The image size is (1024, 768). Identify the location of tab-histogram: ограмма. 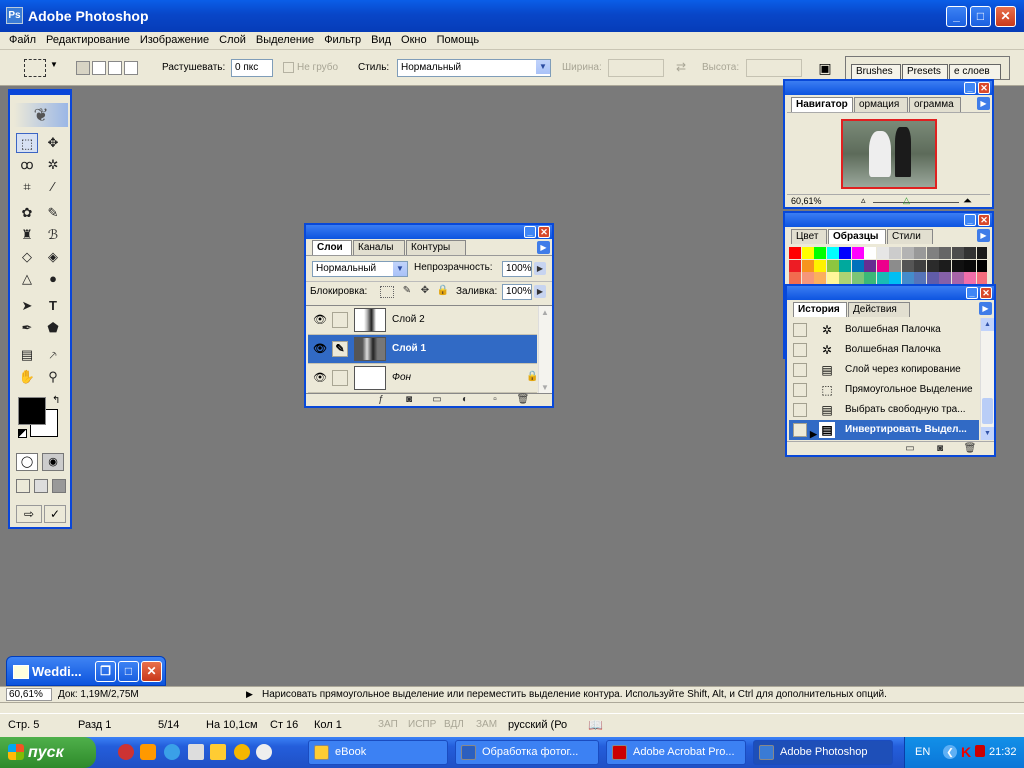
(935, 104).